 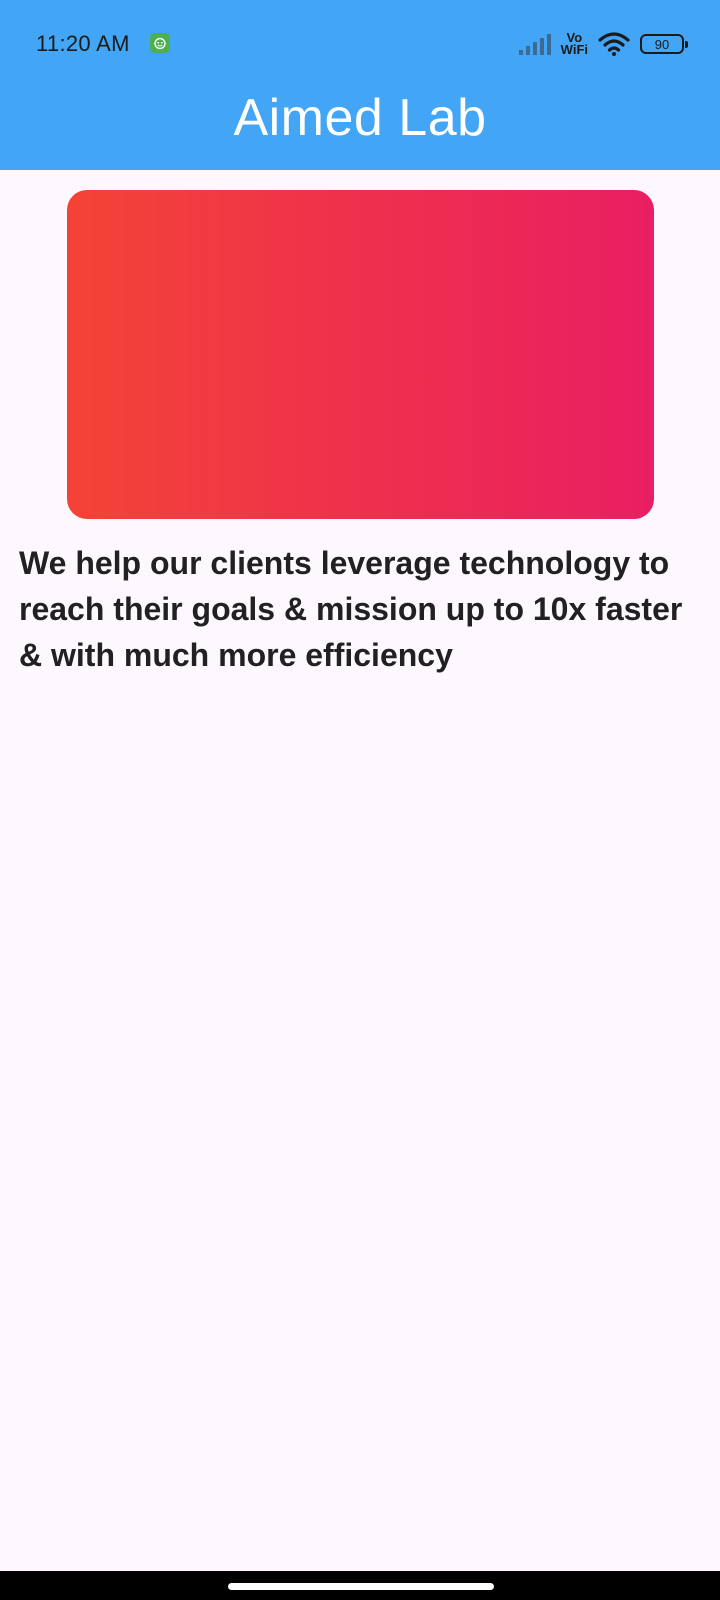 I want to click on app-bar: 11:20 AM Vo WiFi 90 Aimed Lab, so click(x=360, y=85).